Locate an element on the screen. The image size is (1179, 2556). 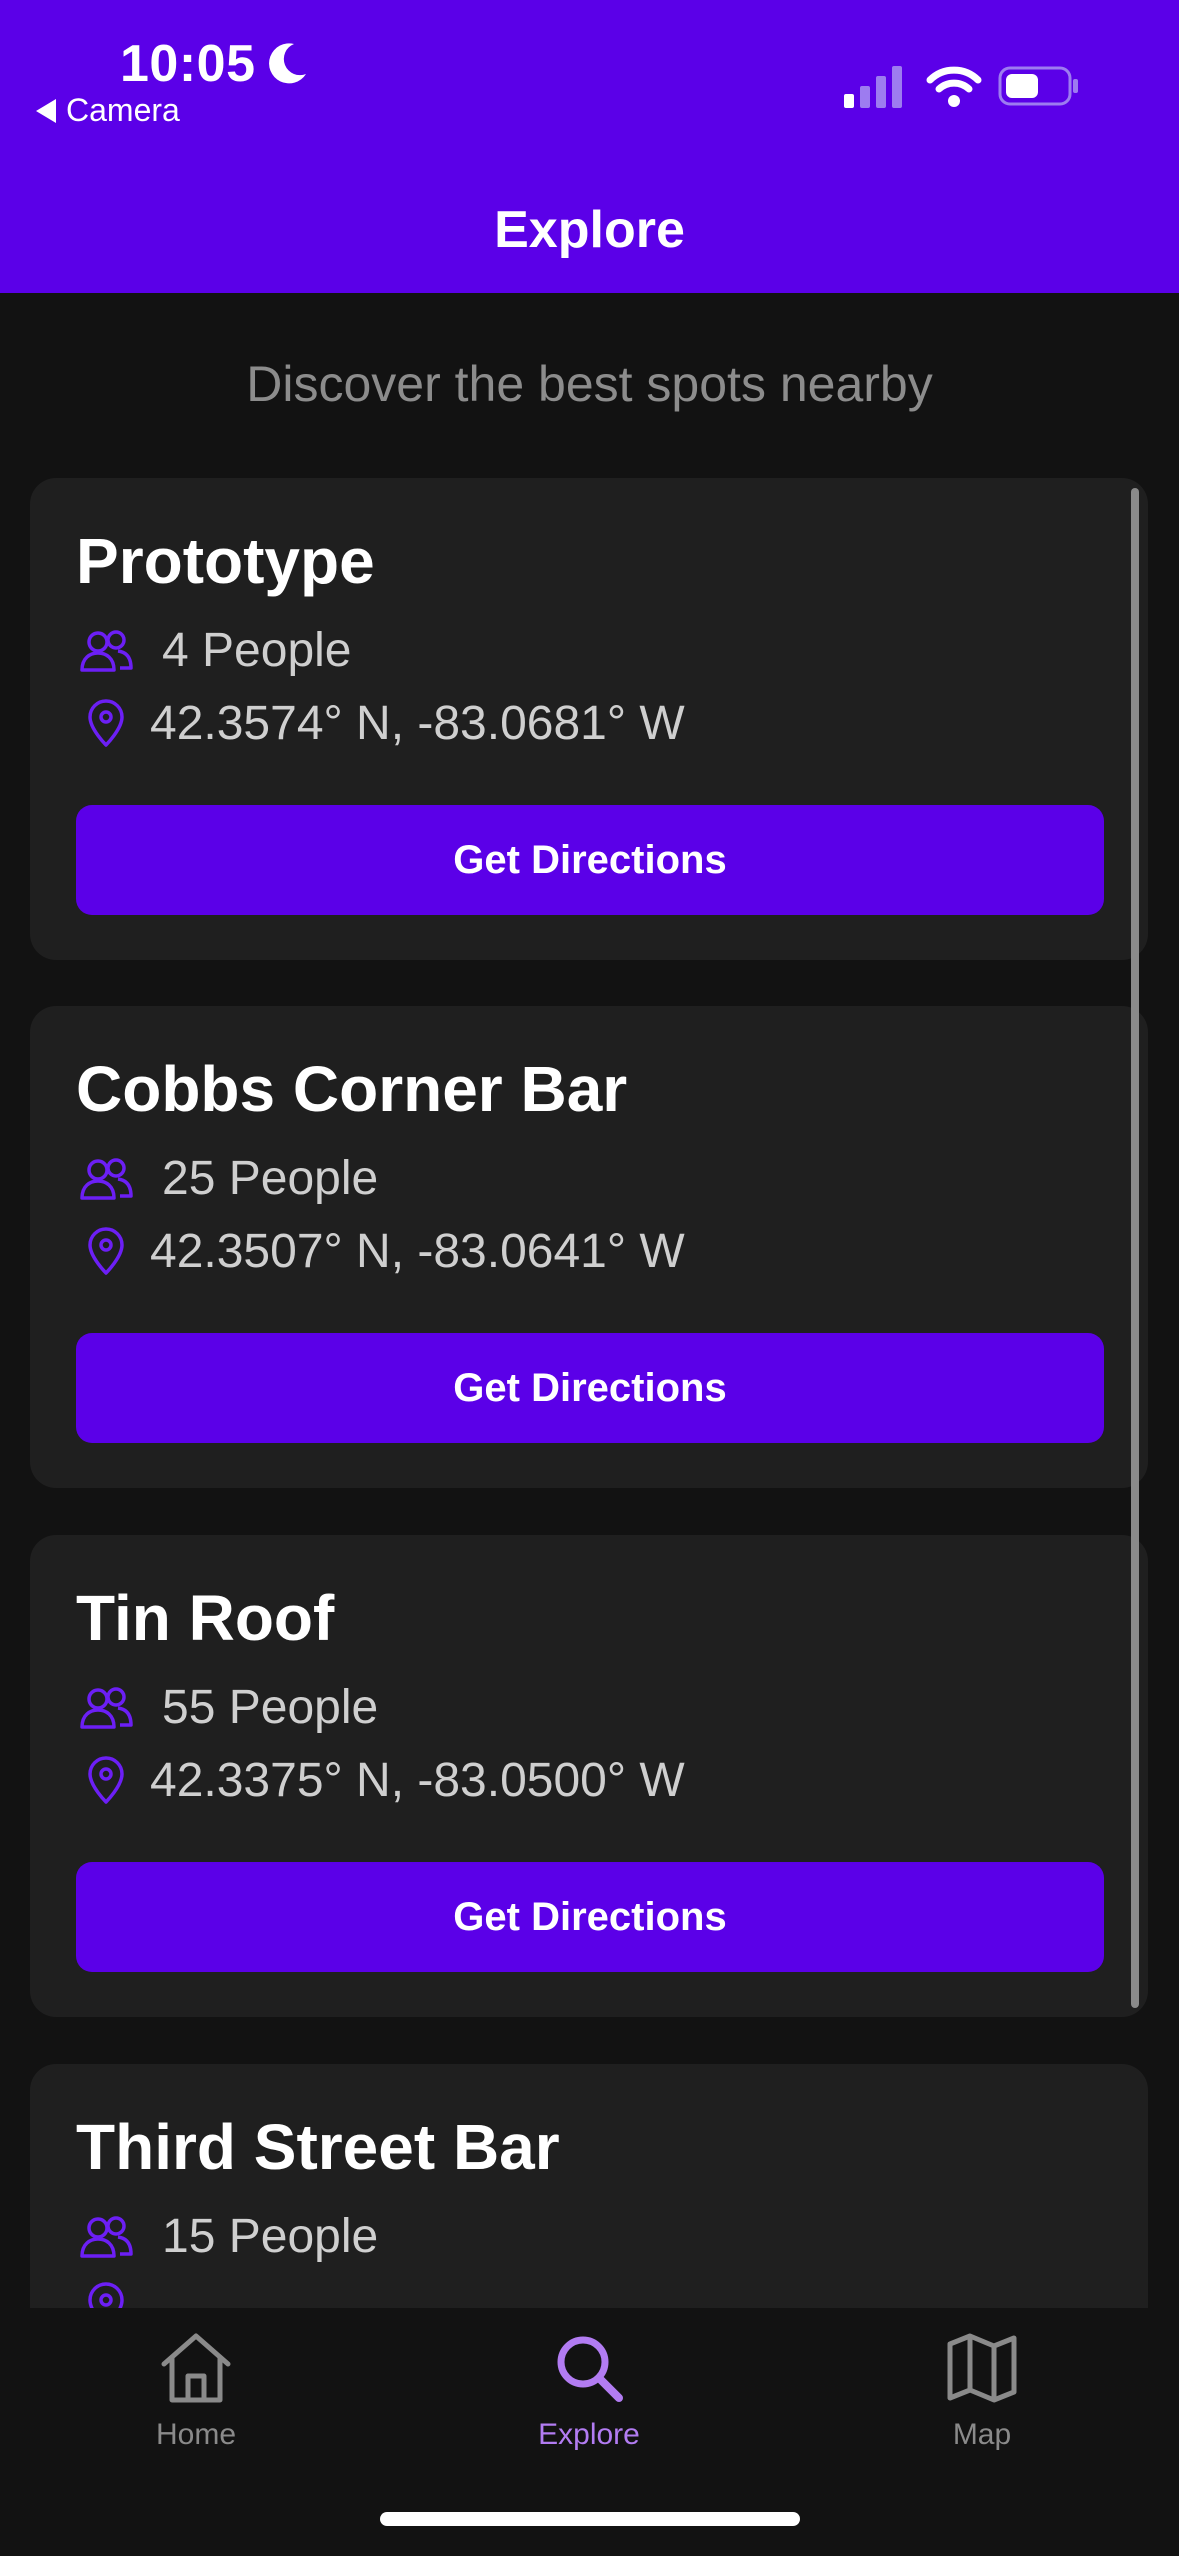
status-time: 10:05 is located at coordinates (188, 64).